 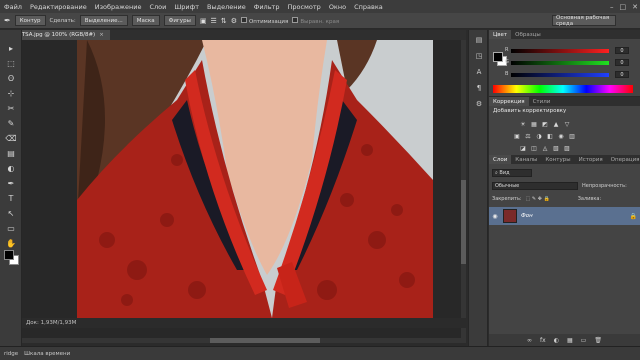 What do you see at coordinates (479, 40) in the screenshot?
I see `history-panel-icon: ▤` at bounding box center [479, 40].